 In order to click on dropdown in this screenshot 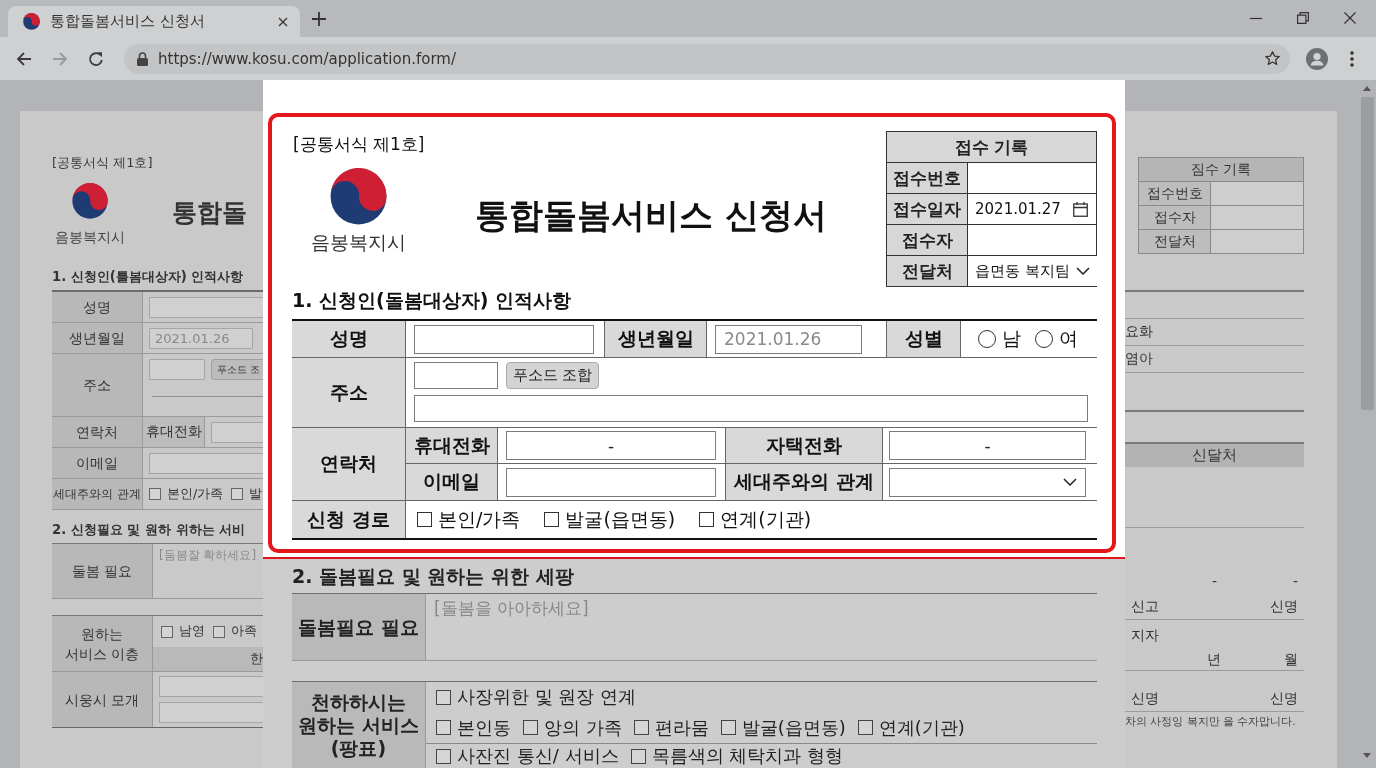, I will do `click(987, 482)`.